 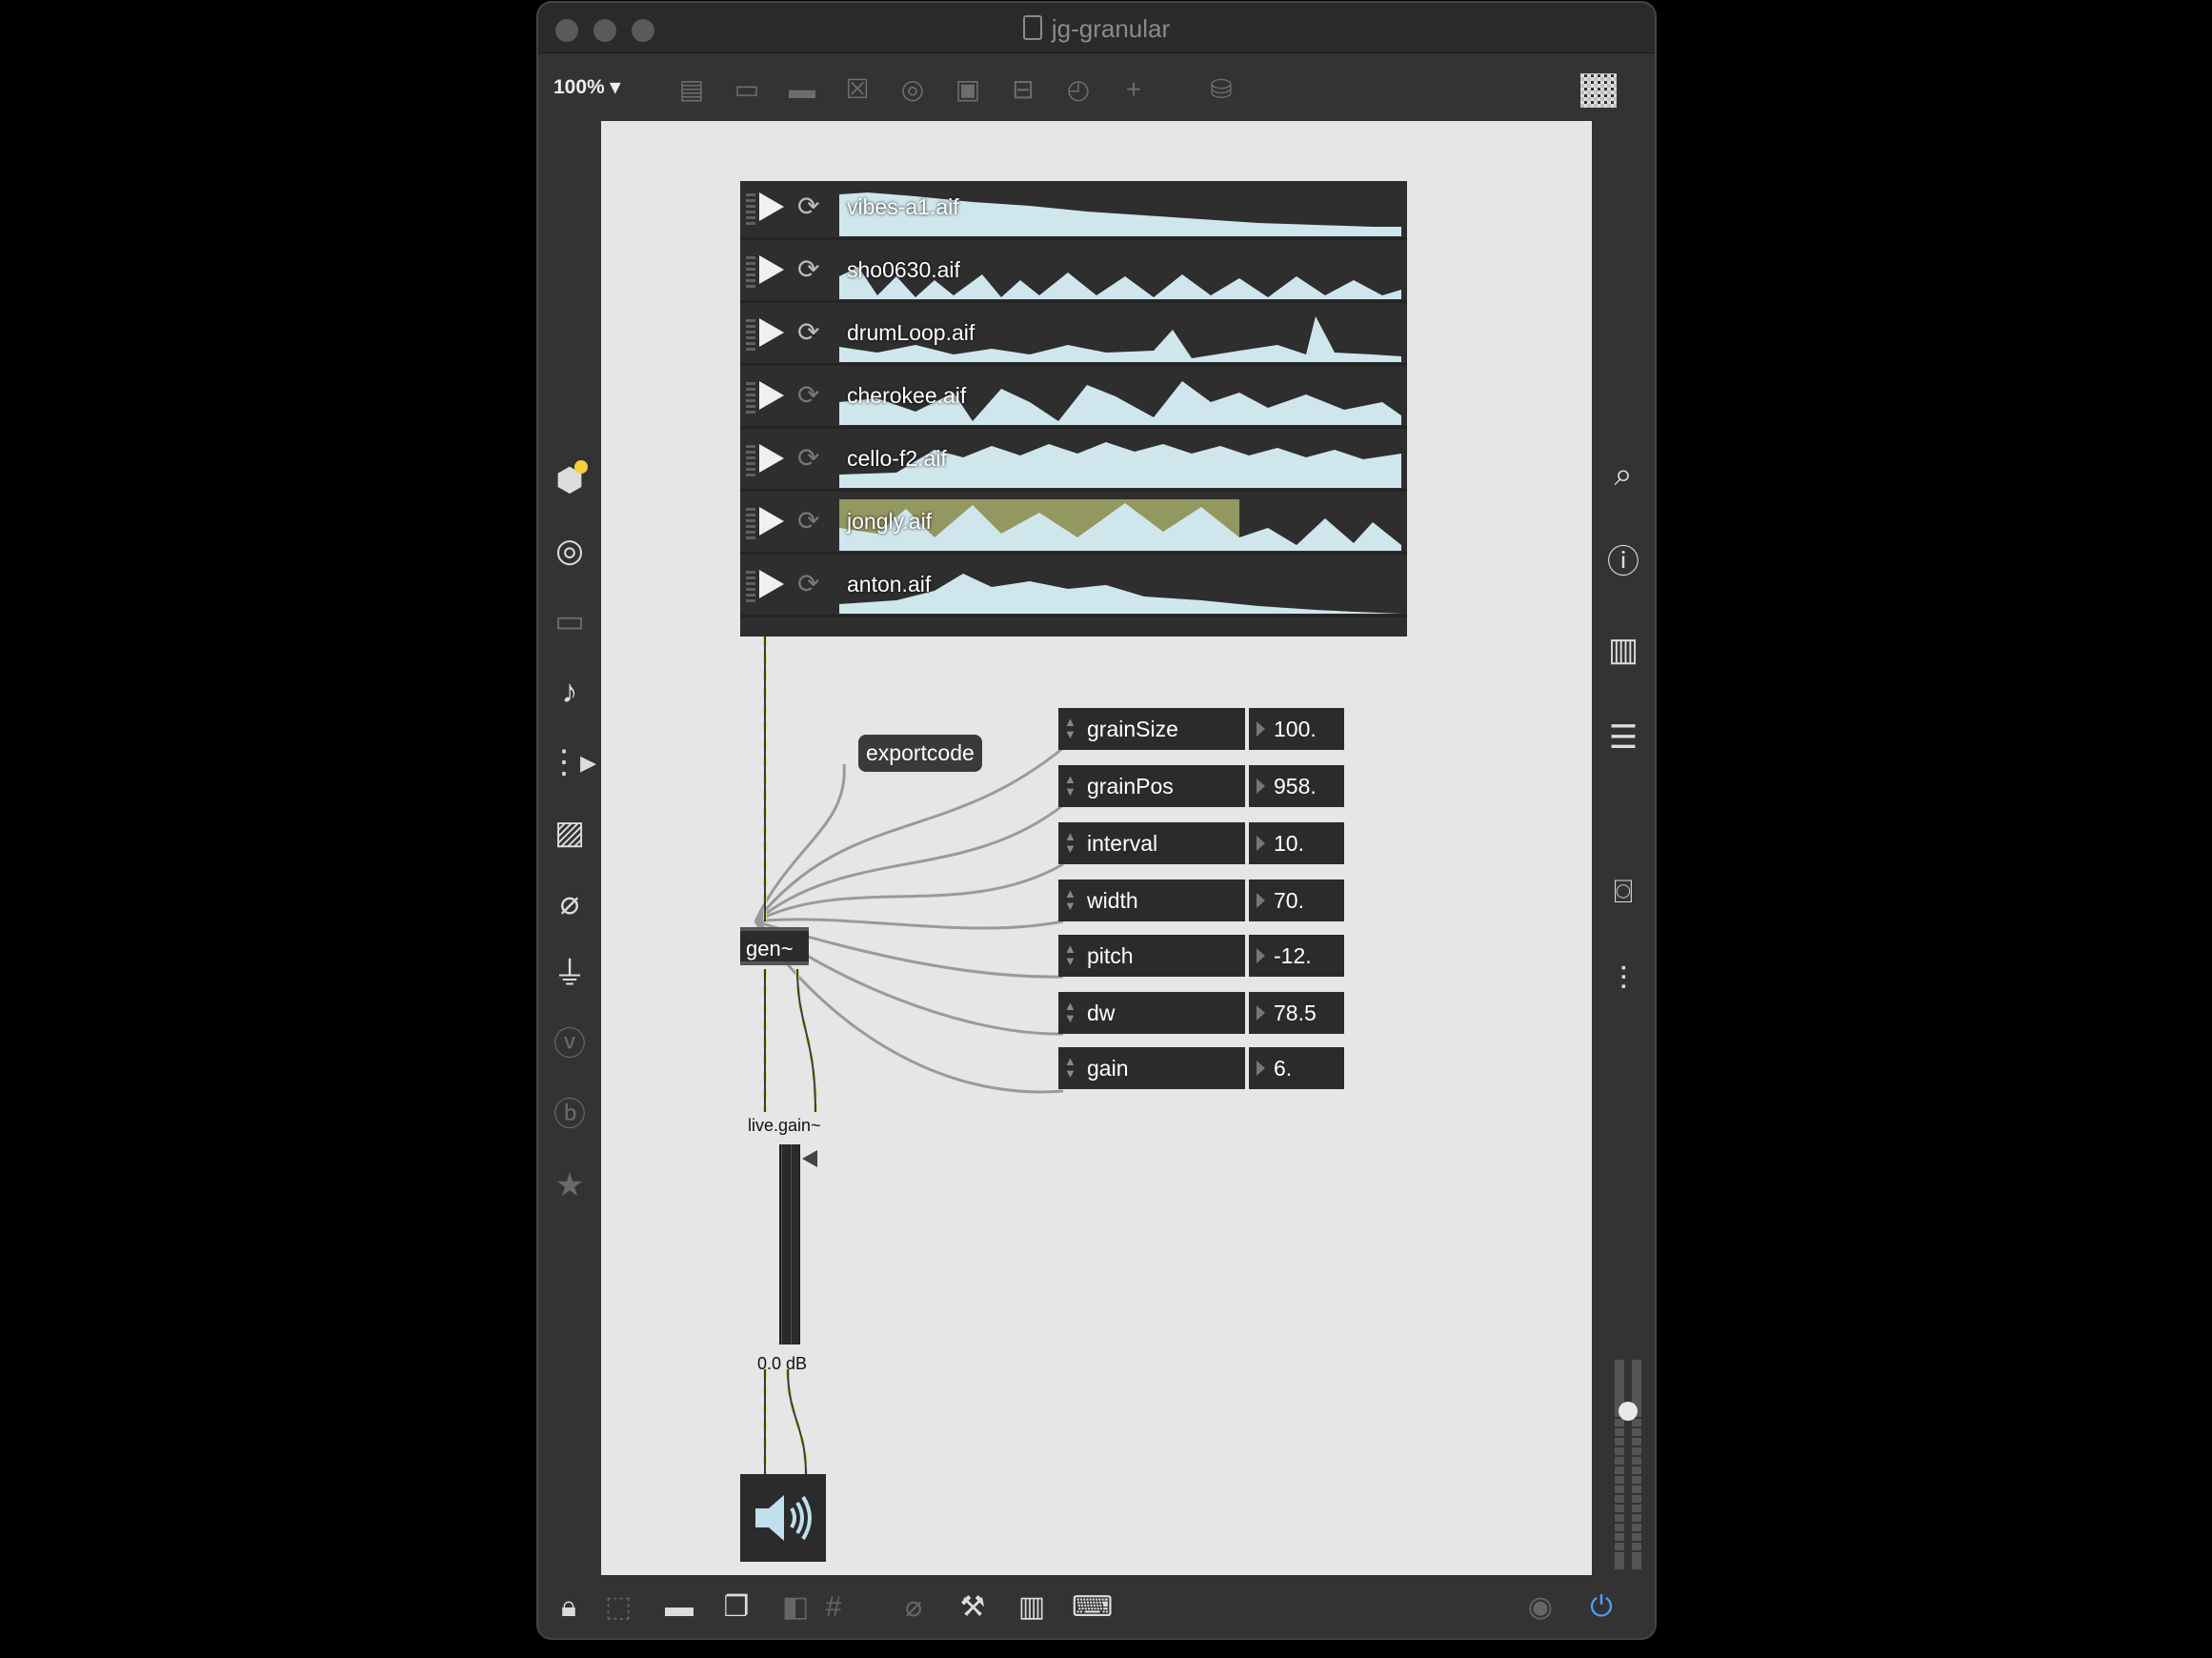 What do you see at coordinates (1221, 90) in the screenshot?
I see `paint-bucket-icon: ⛁` at bounding box center [1221, 90].